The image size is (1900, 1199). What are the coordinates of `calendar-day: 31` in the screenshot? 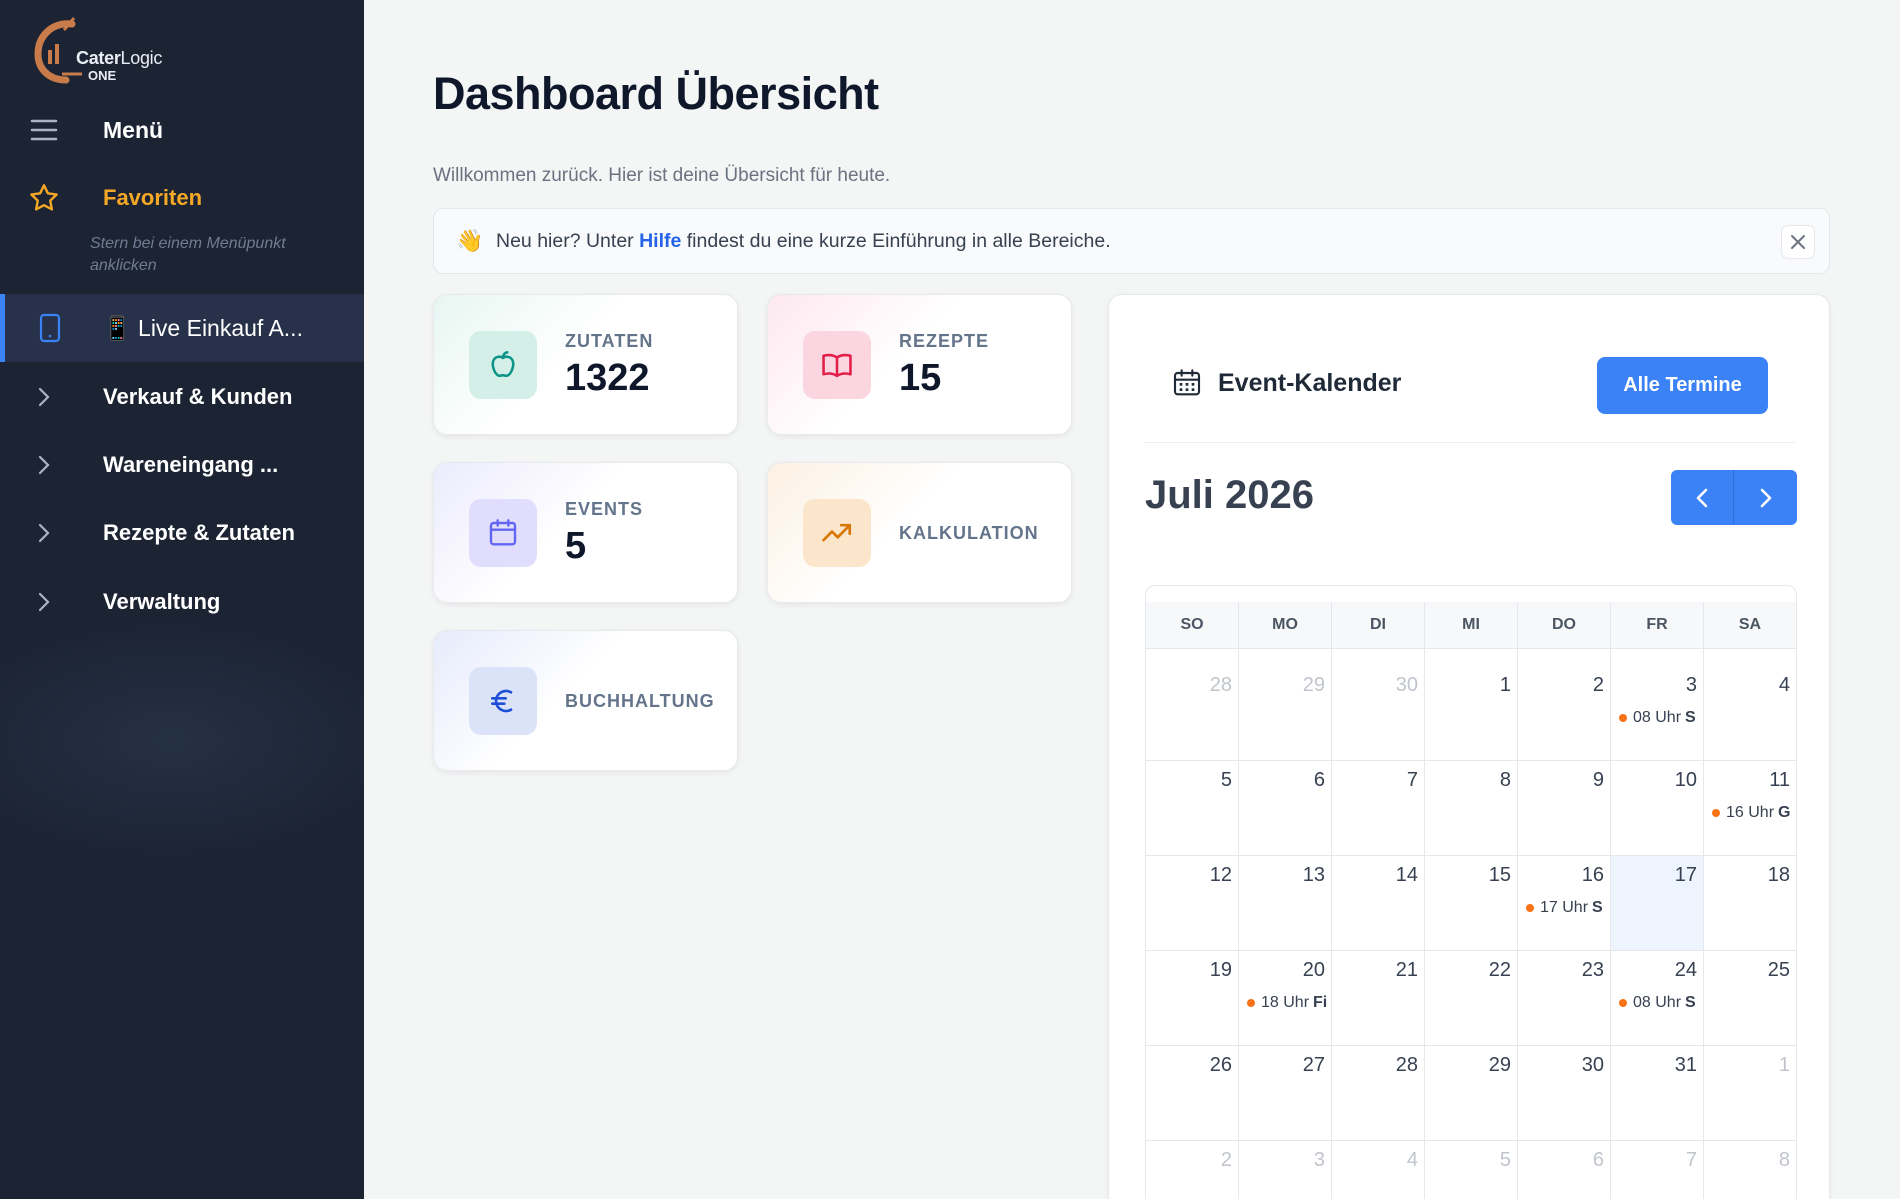 It's located at (1657, 1093).